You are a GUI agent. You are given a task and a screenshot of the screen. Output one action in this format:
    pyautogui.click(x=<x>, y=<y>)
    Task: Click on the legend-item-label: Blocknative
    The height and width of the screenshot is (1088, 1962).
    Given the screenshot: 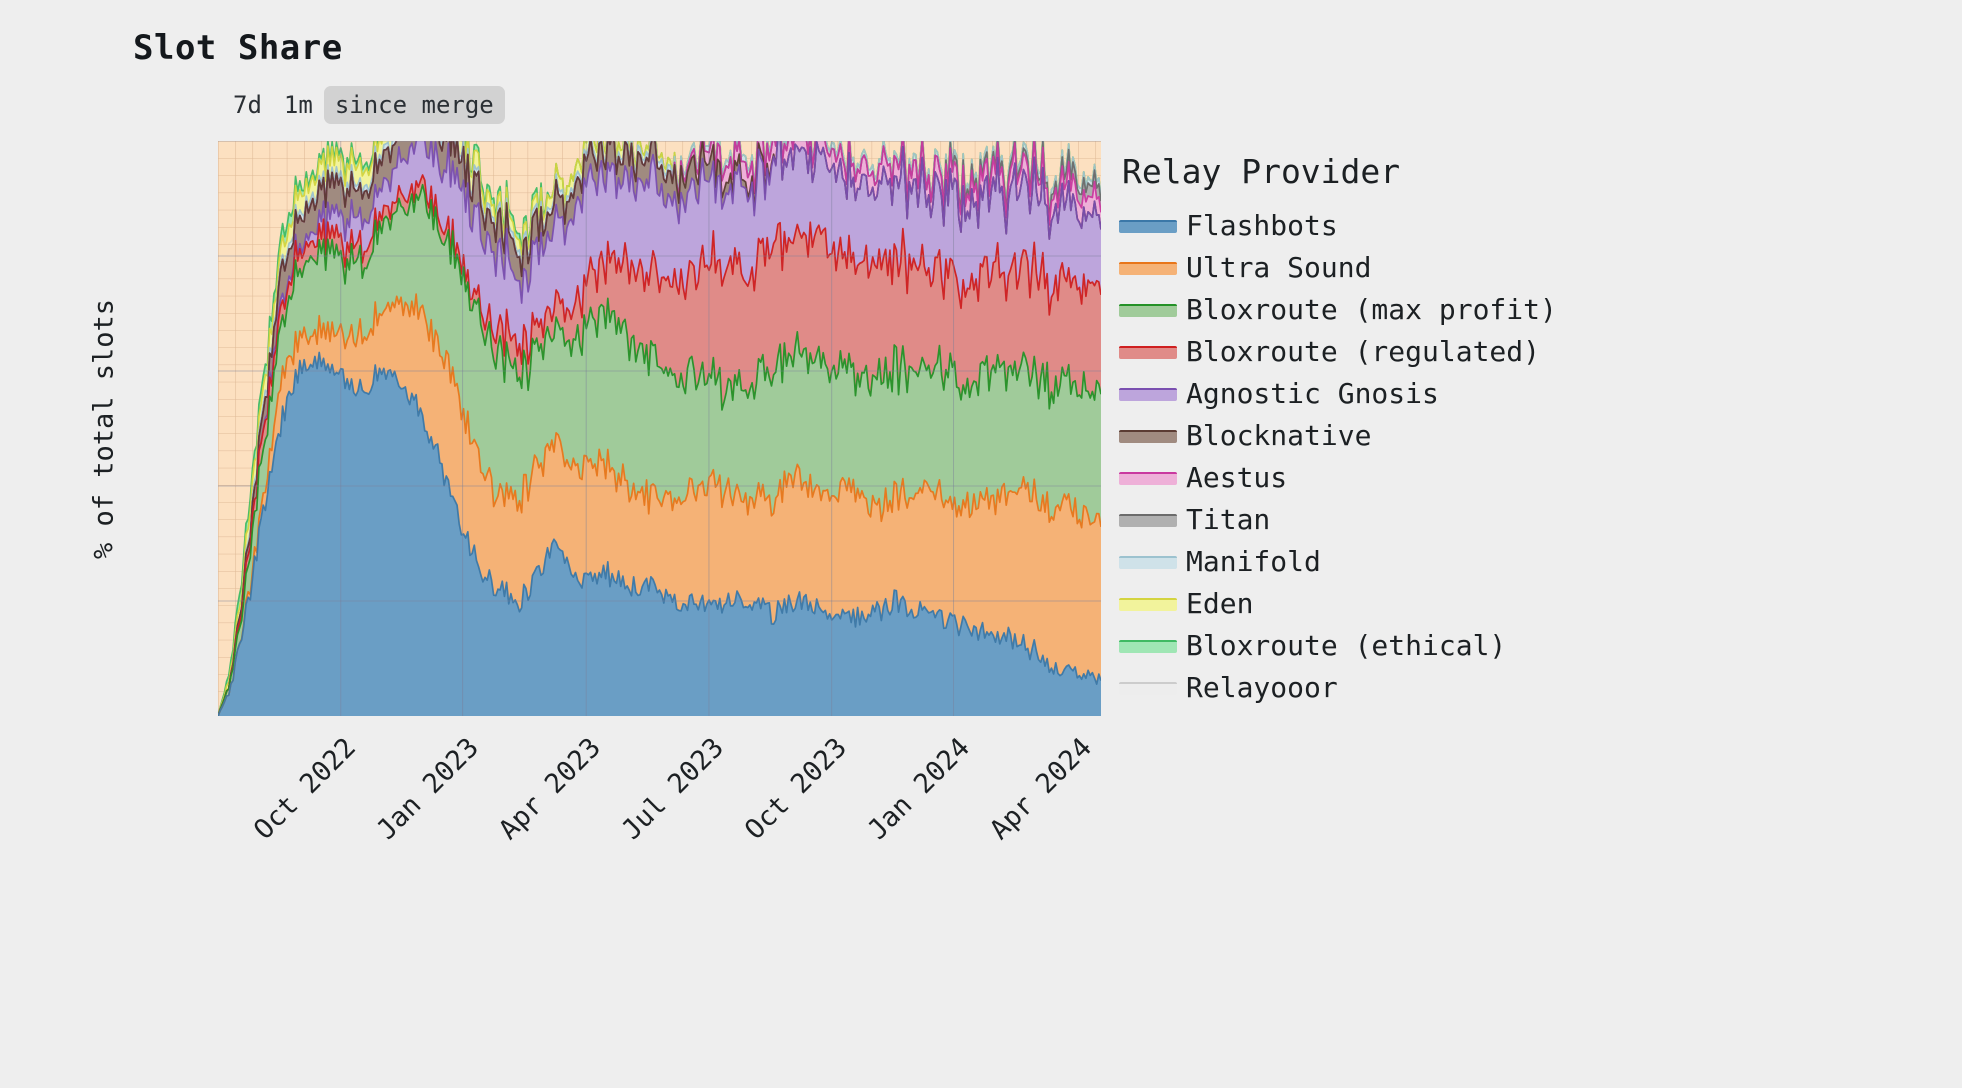 What is the action you would take?
    pyautogui.click(x=1279, y=435)
    